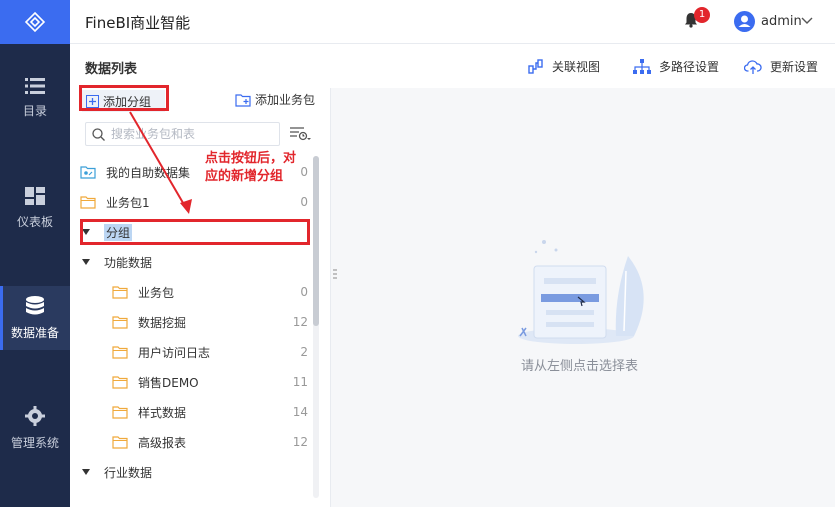 This screenshot has height=507, width=835. What do you see at coordinates (160, 162) in the screenshot?
I see `annotation-arrow` at bounding box center [160, 162].